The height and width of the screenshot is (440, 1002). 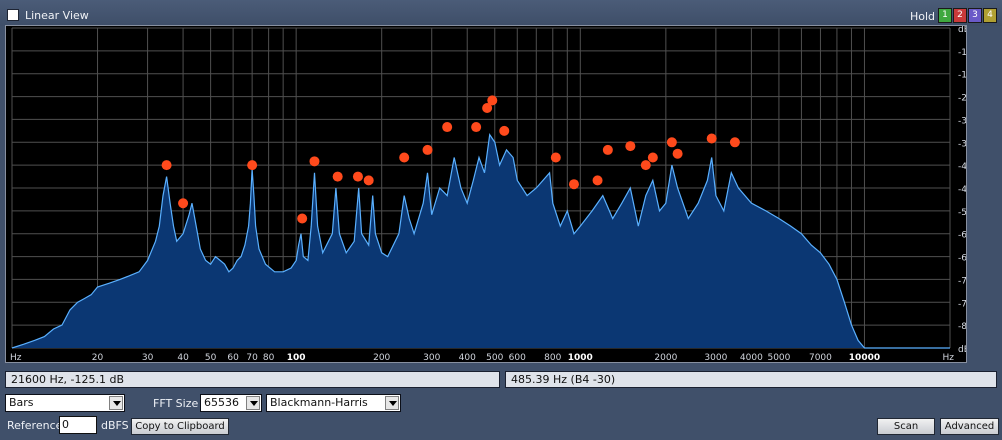 What do you see at coordinates (990, 15) in the screenshot?
I see `hold-button-4: 4` at bounding box center [990, 15].